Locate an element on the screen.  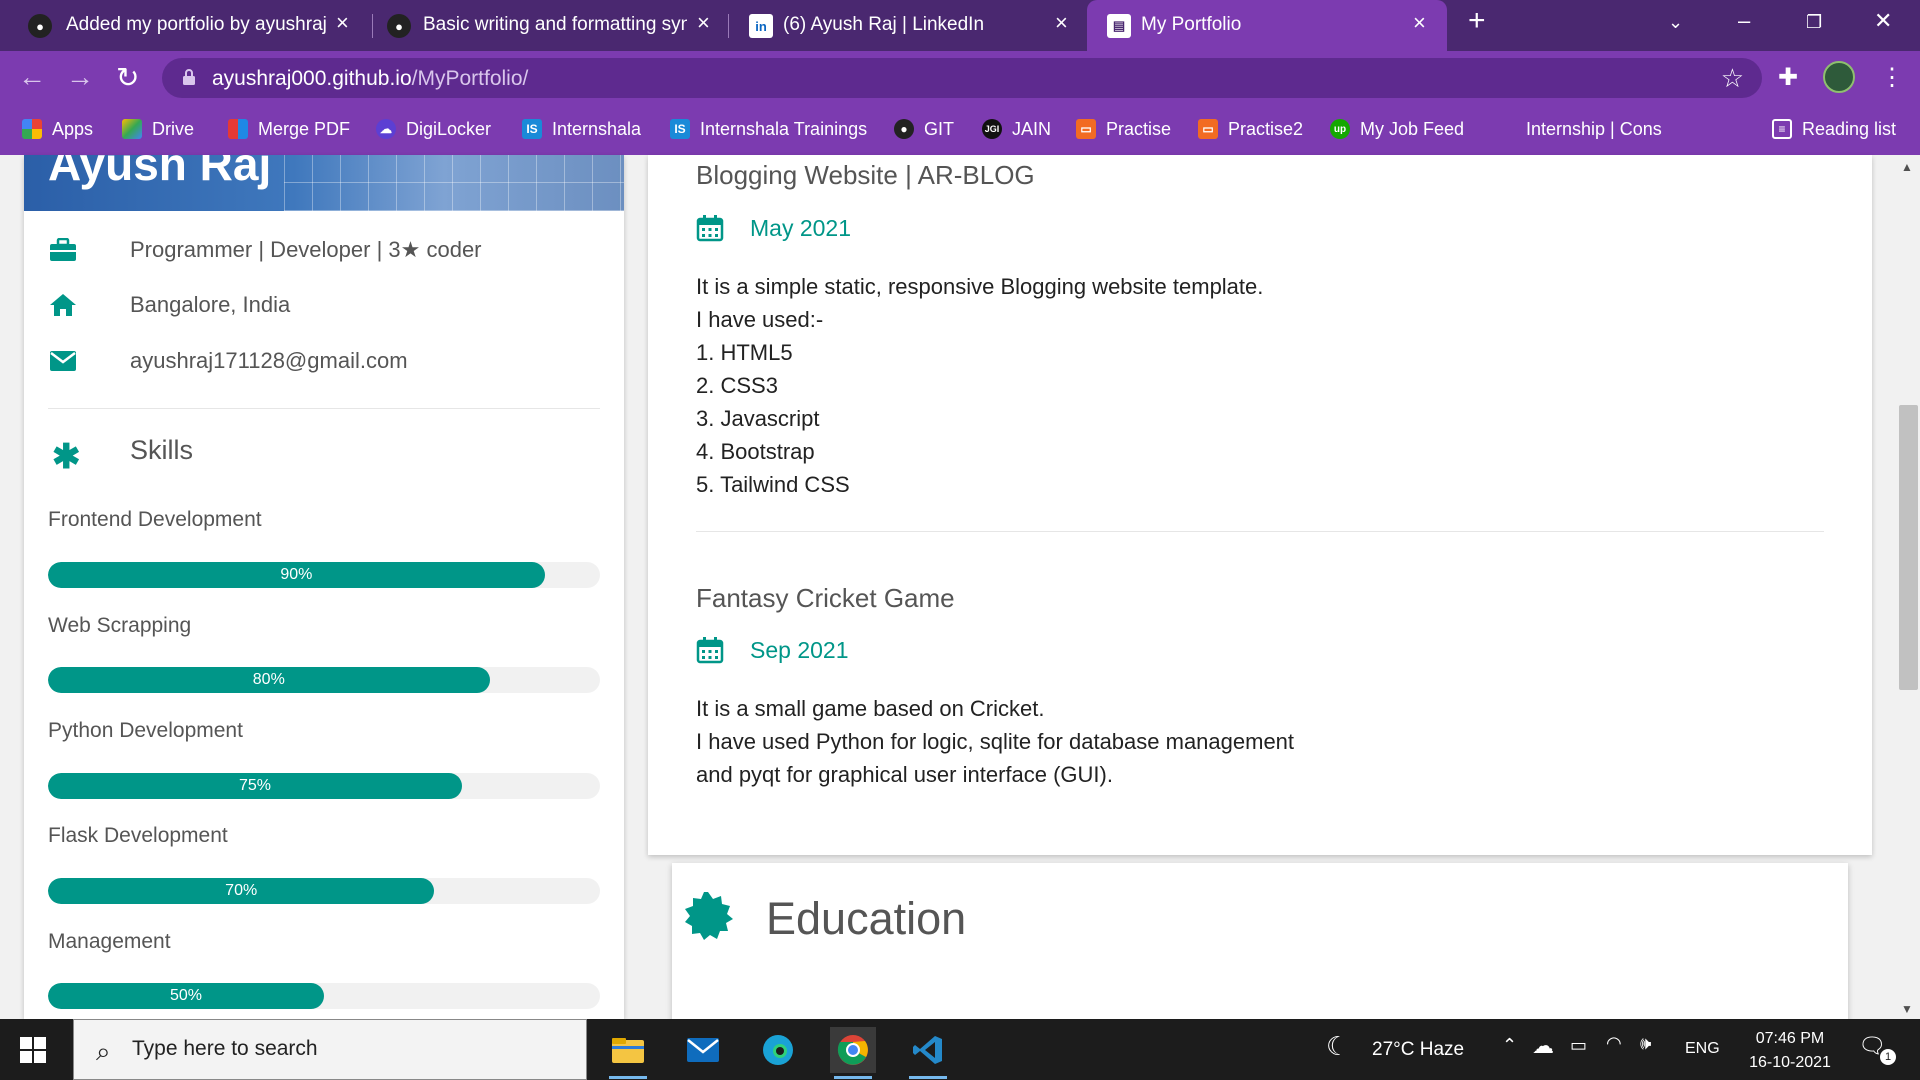
bookmark-merge-pdf: Merge PDF is located at coordinates (289, 129).